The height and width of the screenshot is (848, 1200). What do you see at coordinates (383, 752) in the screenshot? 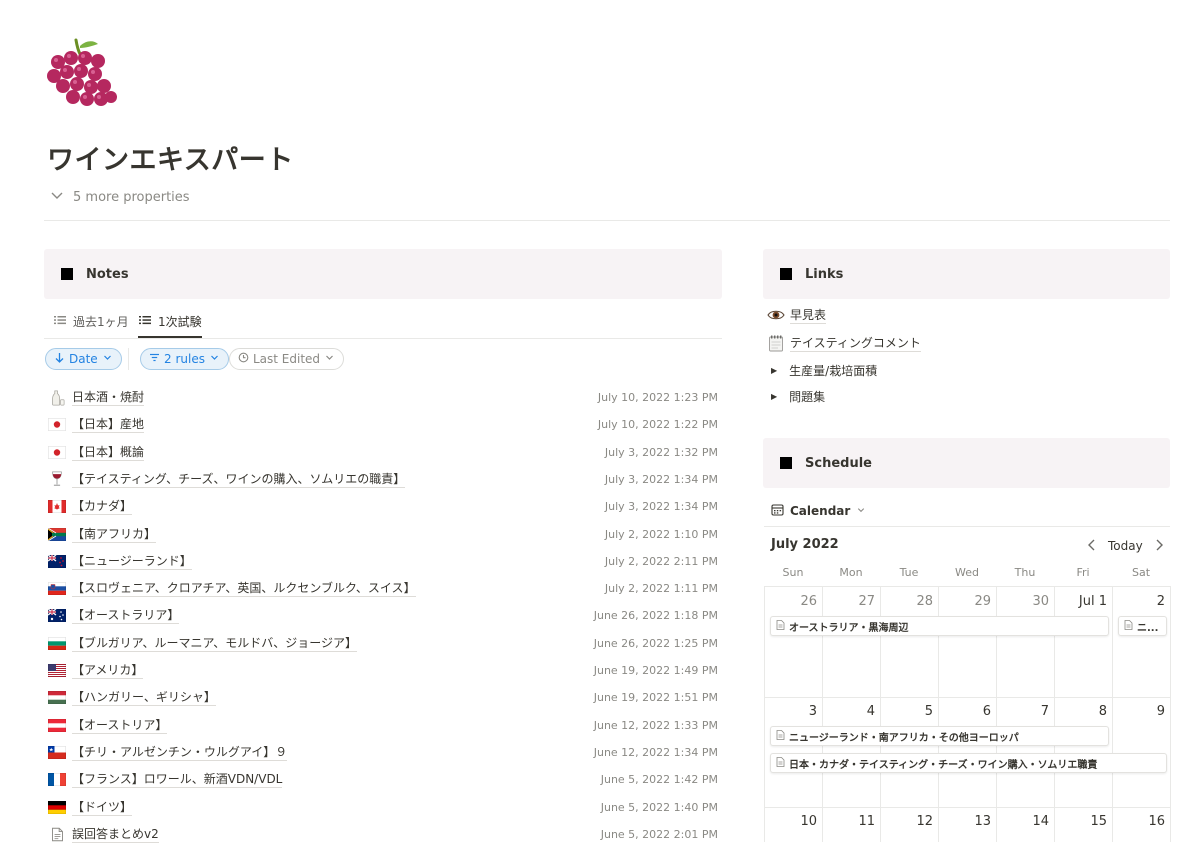
I see `note-row: 【チリ・アルゼンチン・ウルグアイ】９ June 12, 2022 1:34 PM` at bounding box center [383, 752].